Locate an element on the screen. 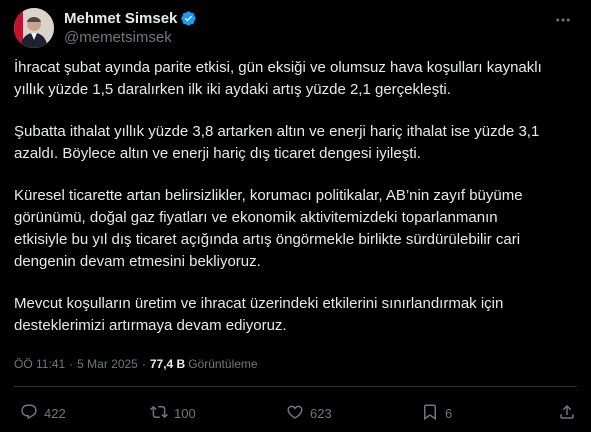  action-bar: 422 100 623 6 is located at coordinates (295, 413).